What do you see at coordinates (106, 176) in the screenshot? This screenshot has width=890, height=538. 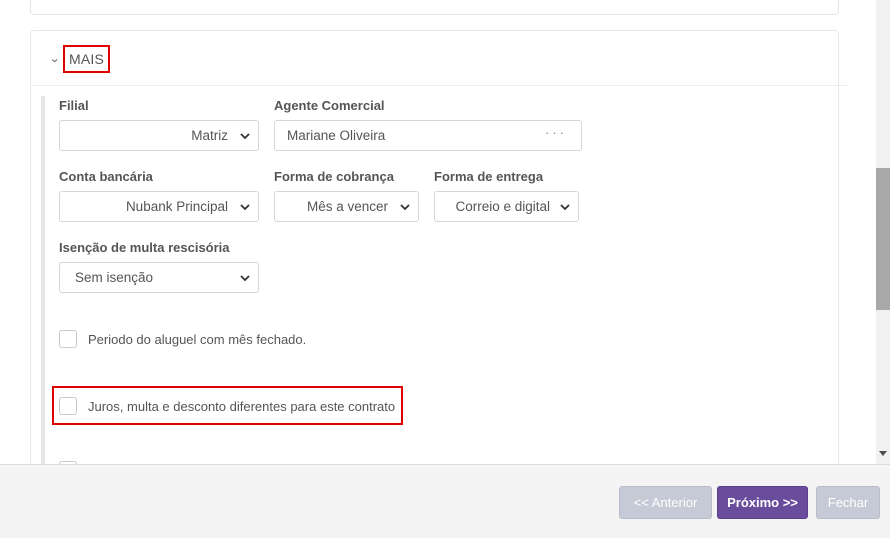 I see `conta-label: Conta bancária` at bounding box center [106, 176].